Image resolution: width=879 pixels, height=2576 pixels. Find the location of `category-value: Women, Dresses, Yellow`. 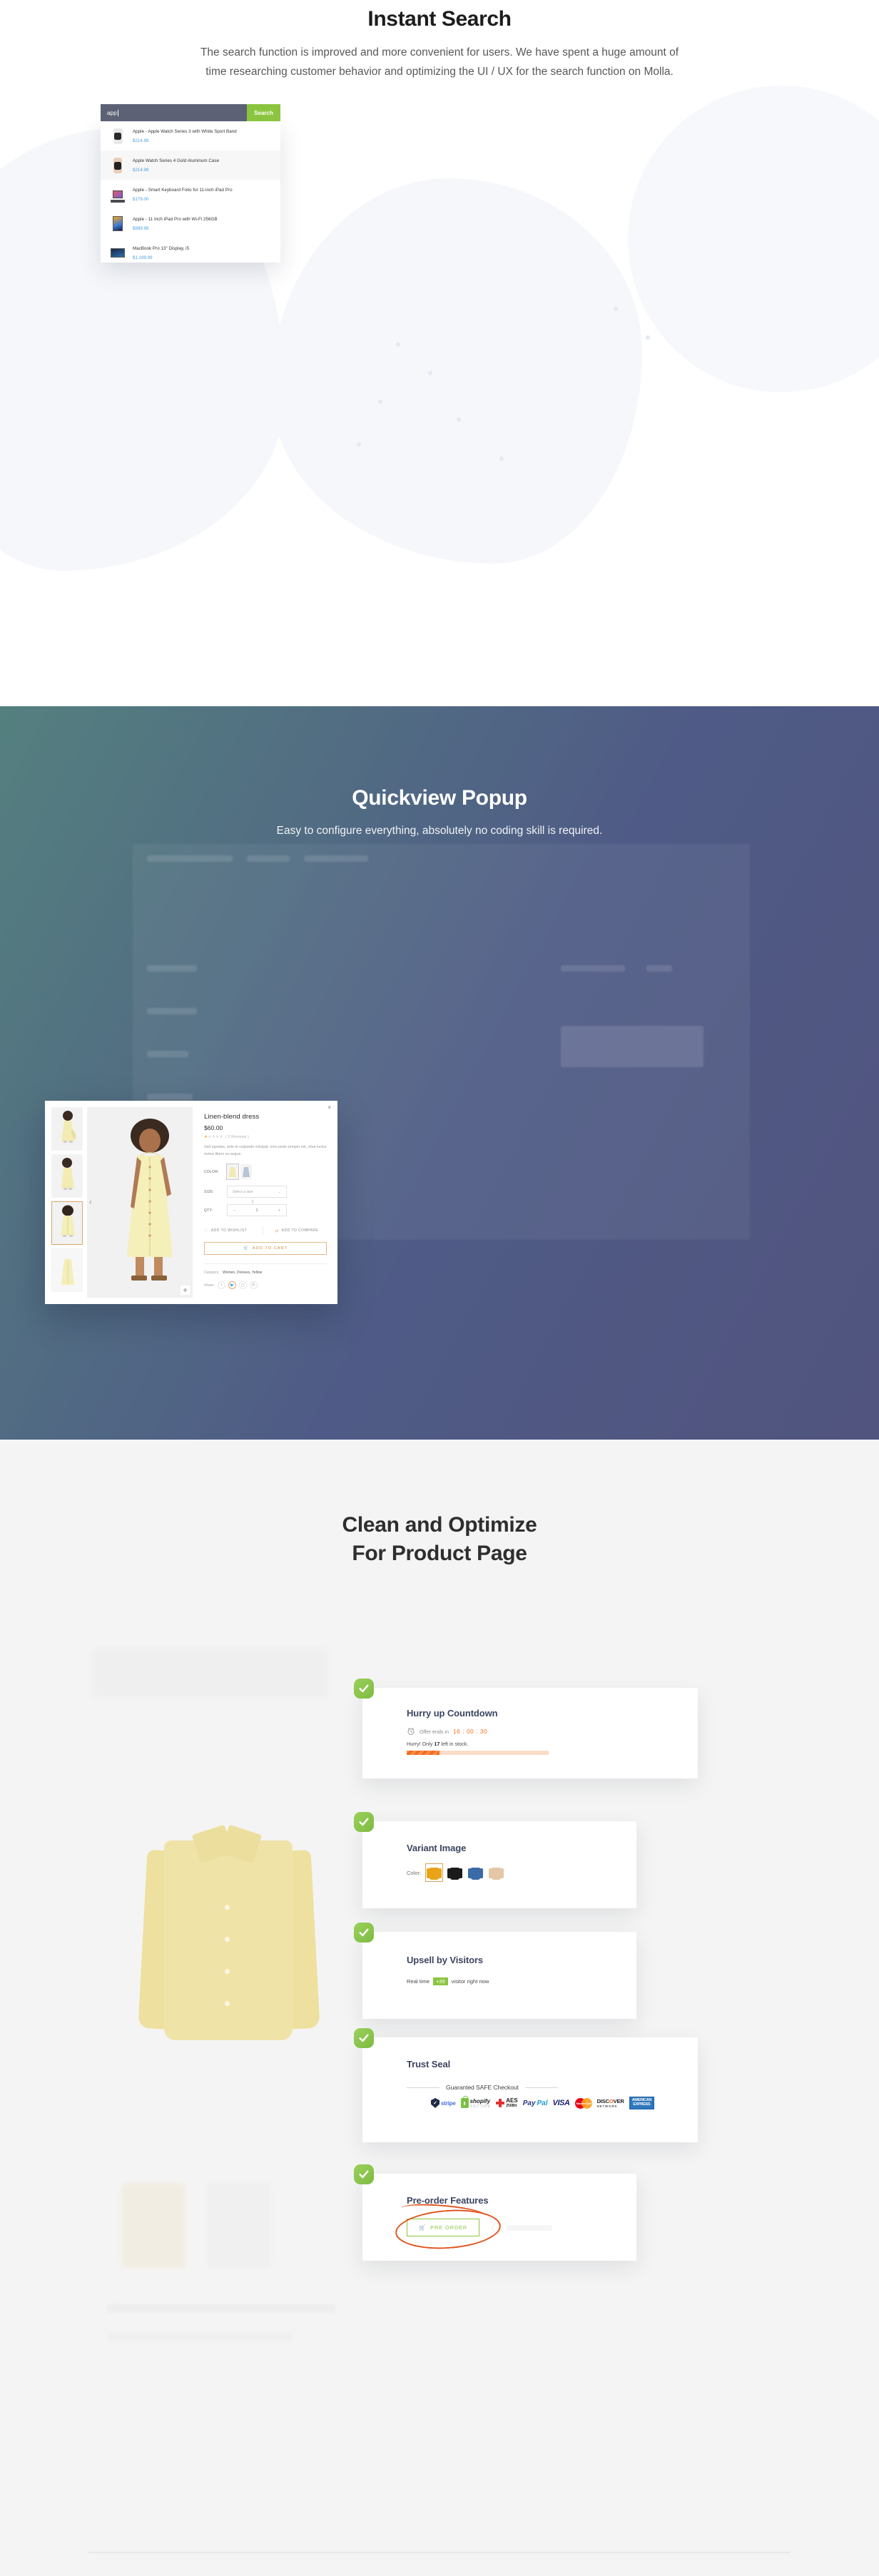

category-value: Women, Dresses, Yellow is located at coordinates (243, 1273).